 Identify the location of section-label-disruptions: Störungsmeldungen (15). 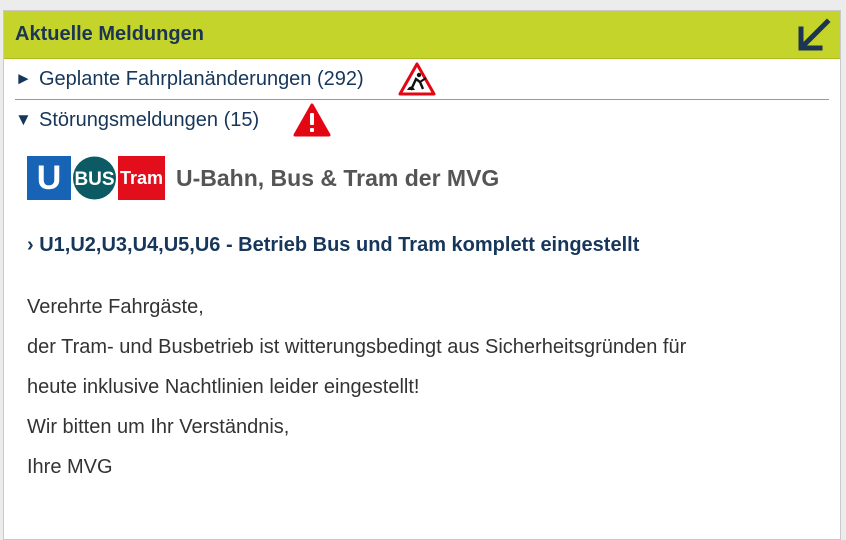
(149, 119).